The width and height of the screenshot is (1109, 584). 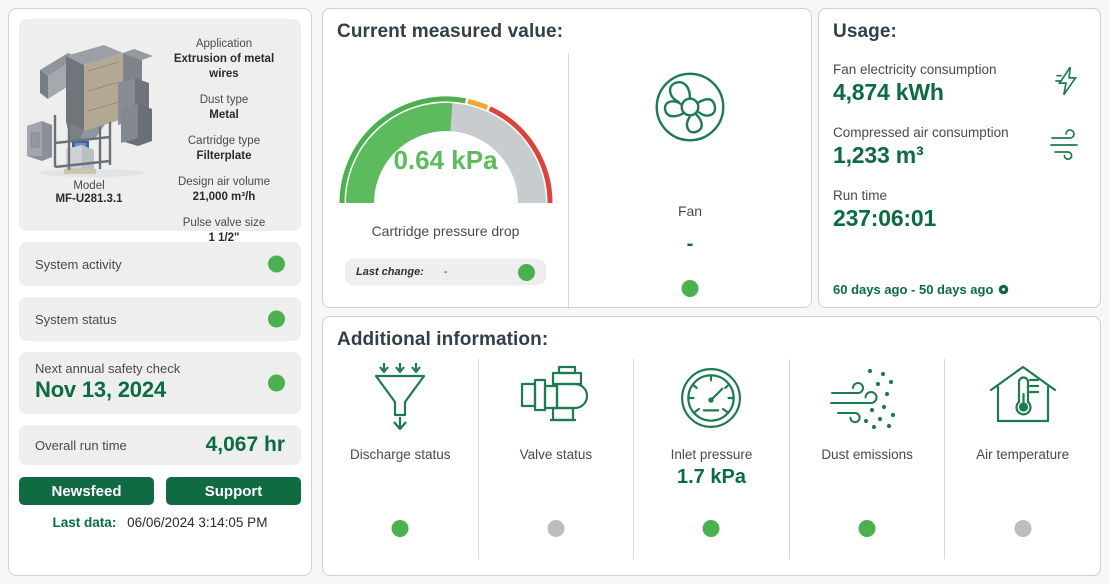 I want to click on machine-image: Model MF-U281.3.1, so click(x=89, y=119).